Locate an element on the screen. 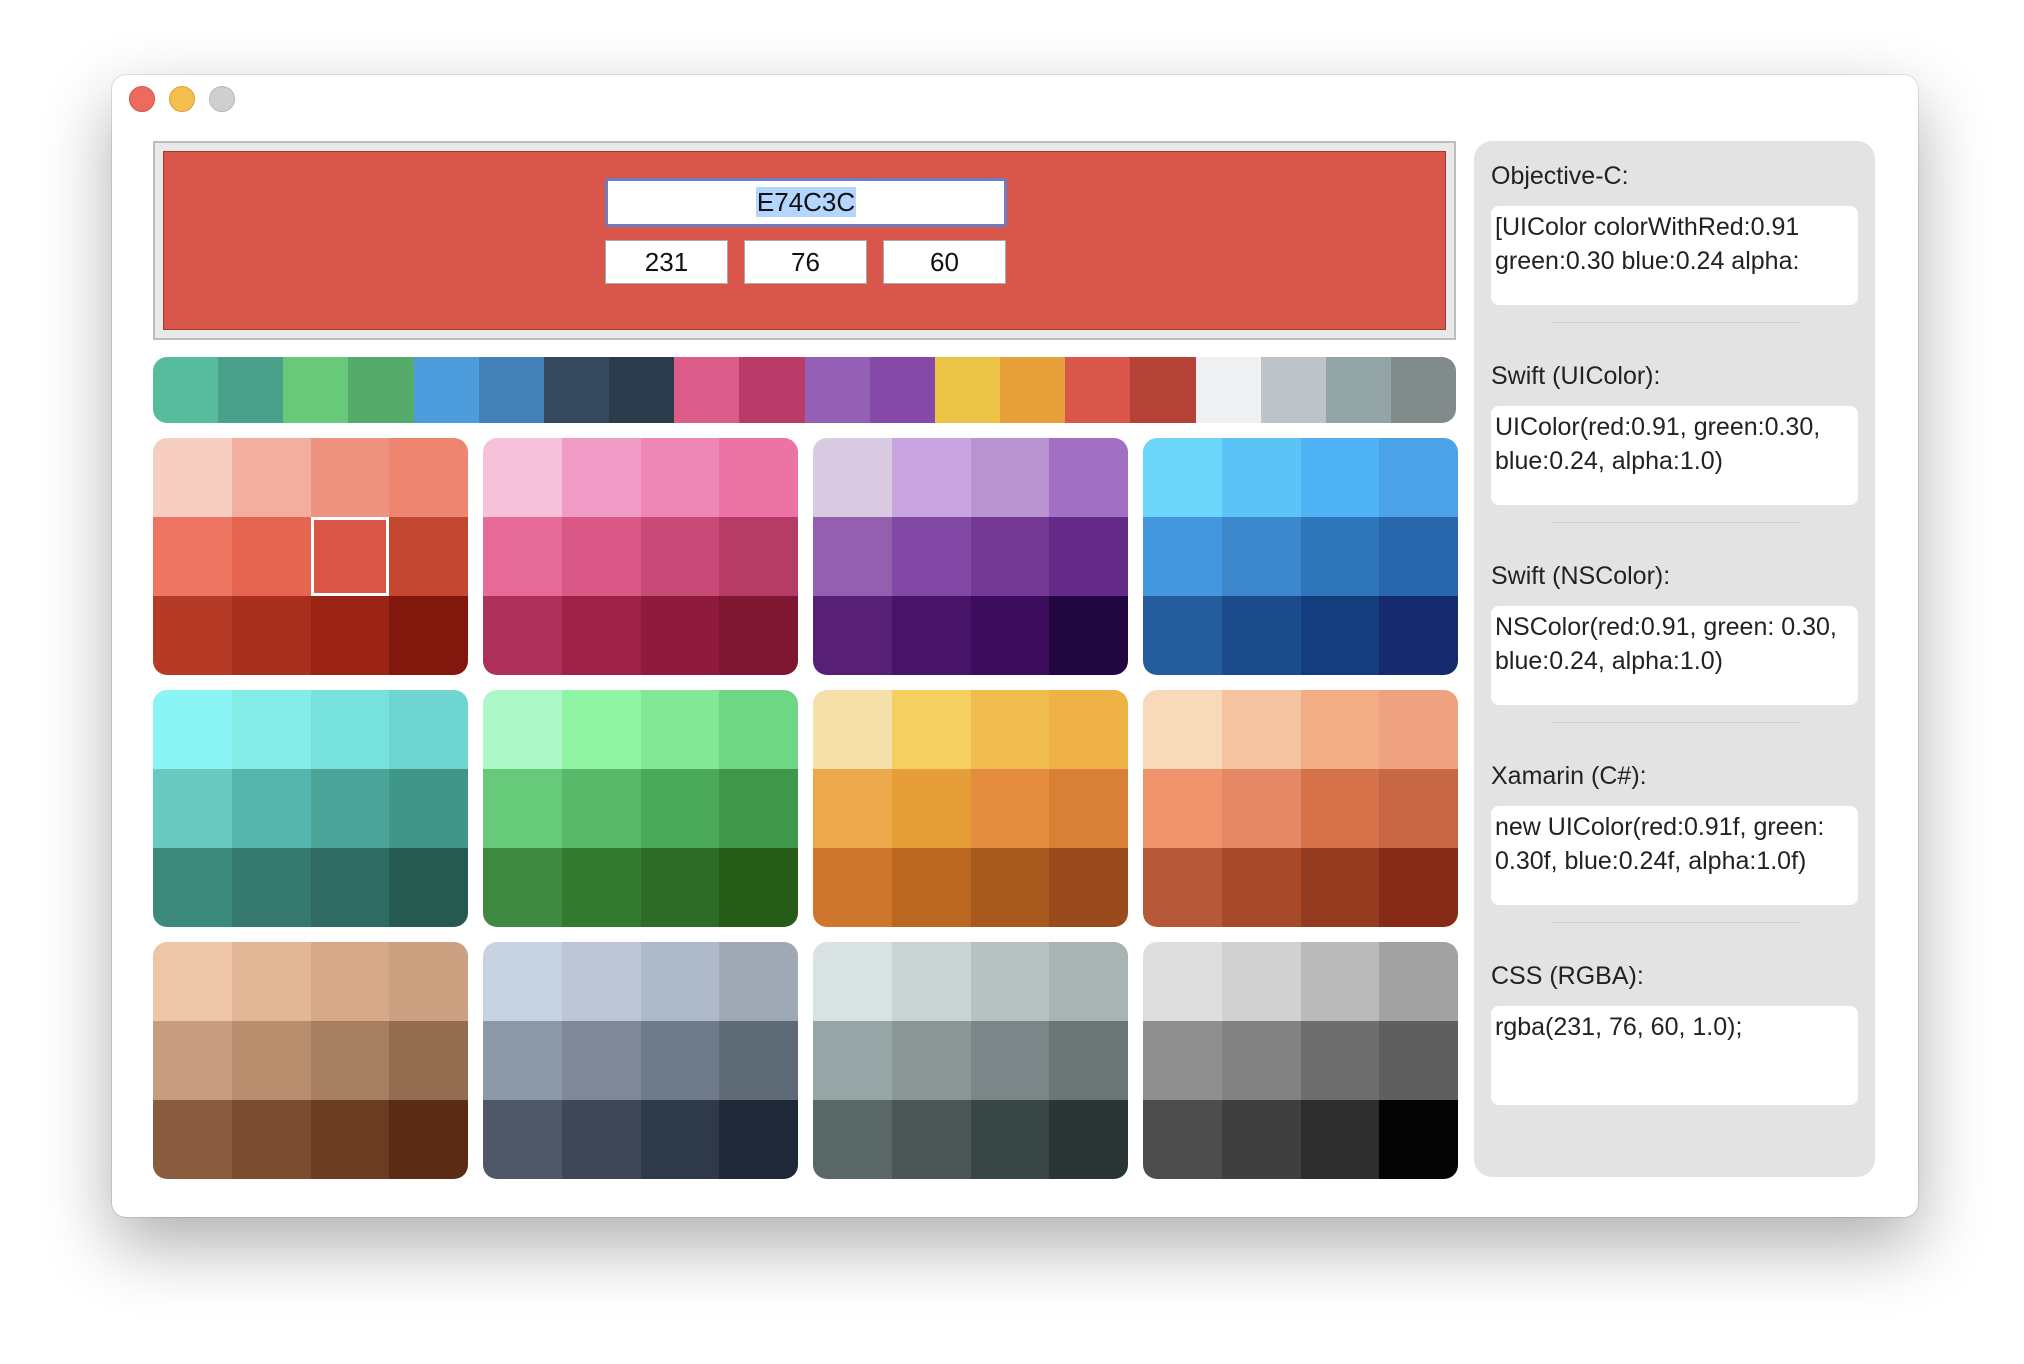 The image size is (2024, 1364). zoom-window-button is located at coordinates (222, 99).